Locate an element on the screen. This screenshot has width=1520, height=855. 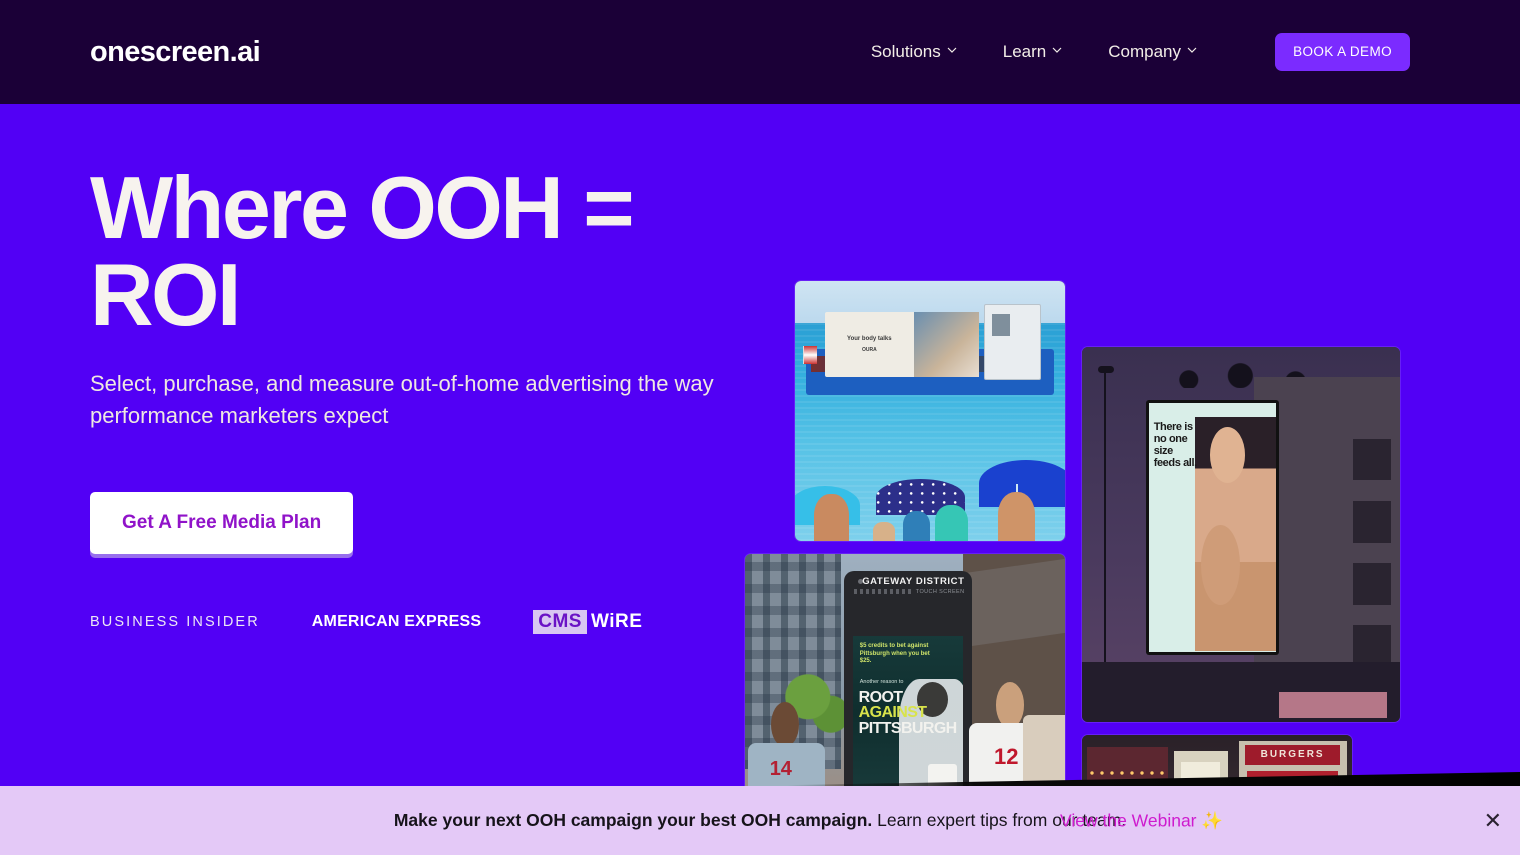
book-a-demo-button: BOOK A DEMO is located at coordinates (1342, 52).